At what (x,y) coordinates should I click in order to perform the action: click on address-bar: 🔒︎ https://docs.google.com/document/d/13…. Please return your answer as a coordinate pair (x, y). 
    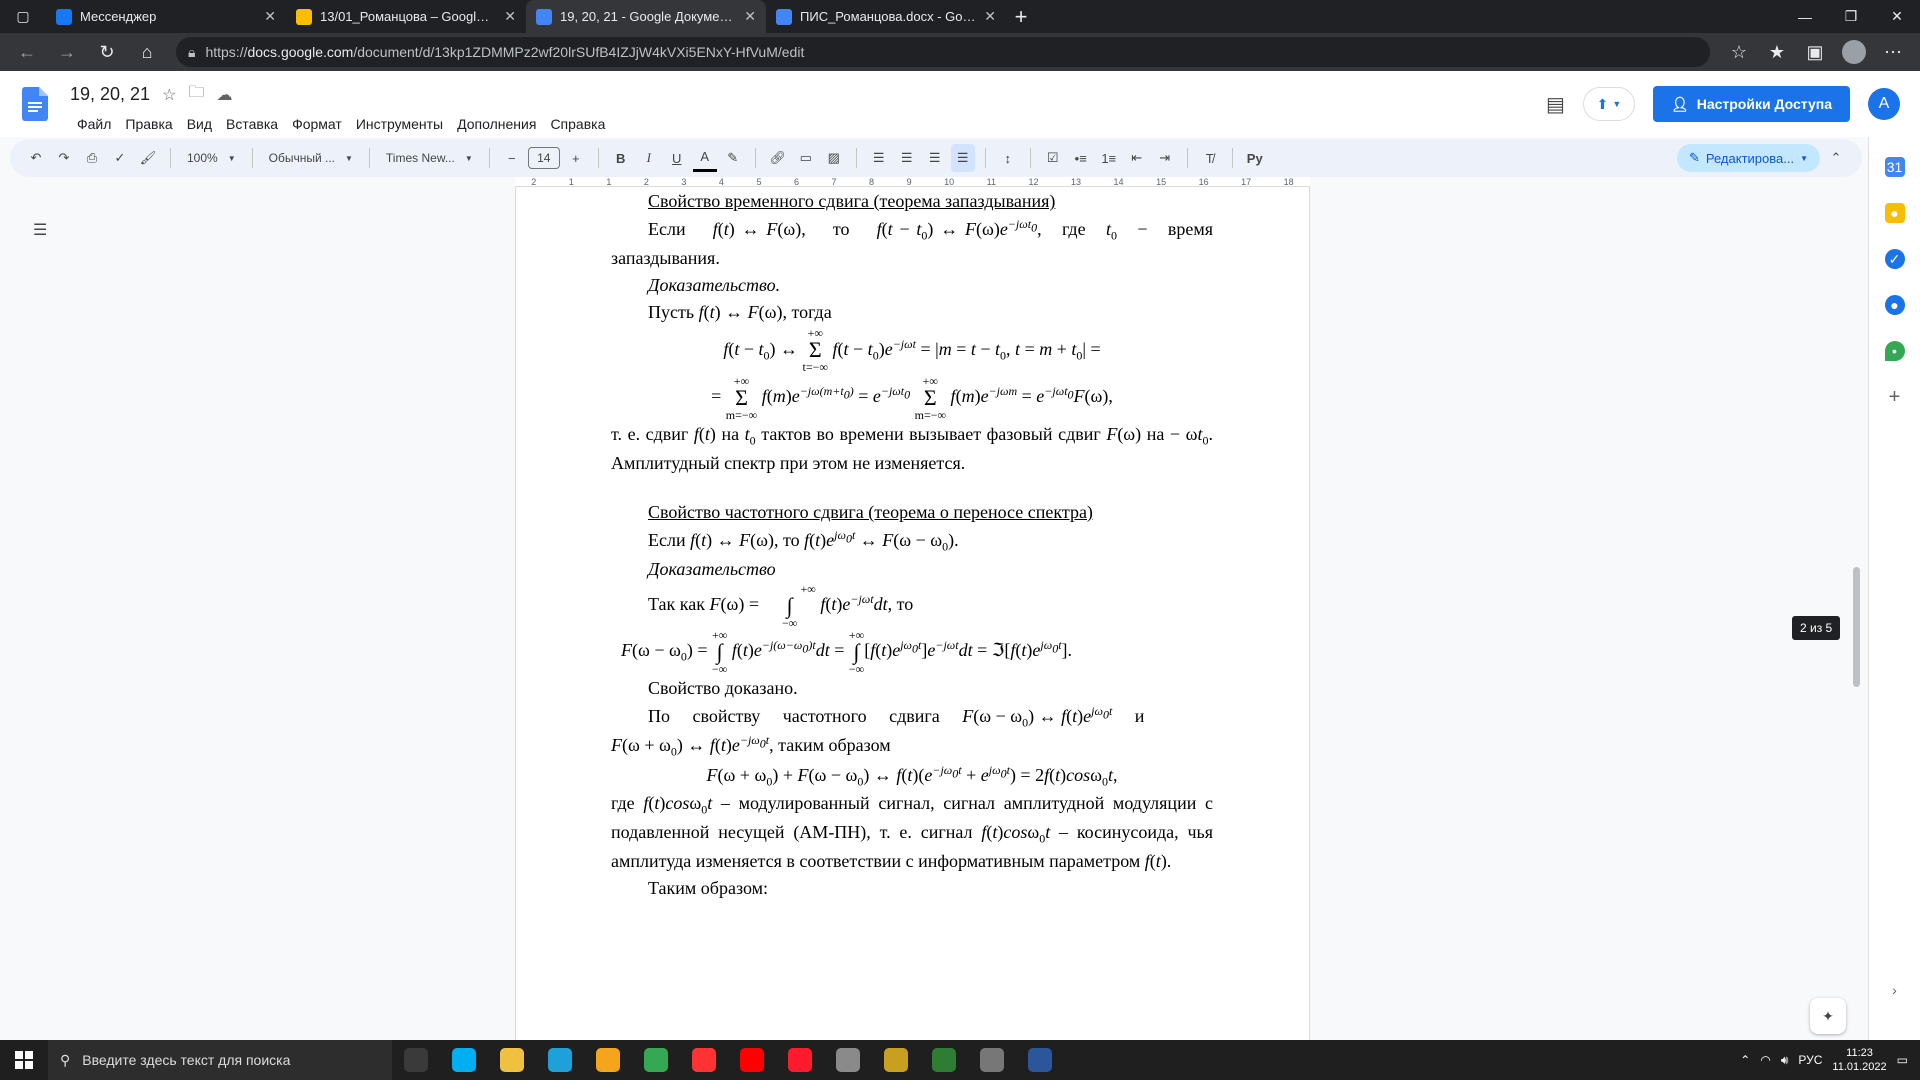
    Looking at the image, I should click on (943, 52).